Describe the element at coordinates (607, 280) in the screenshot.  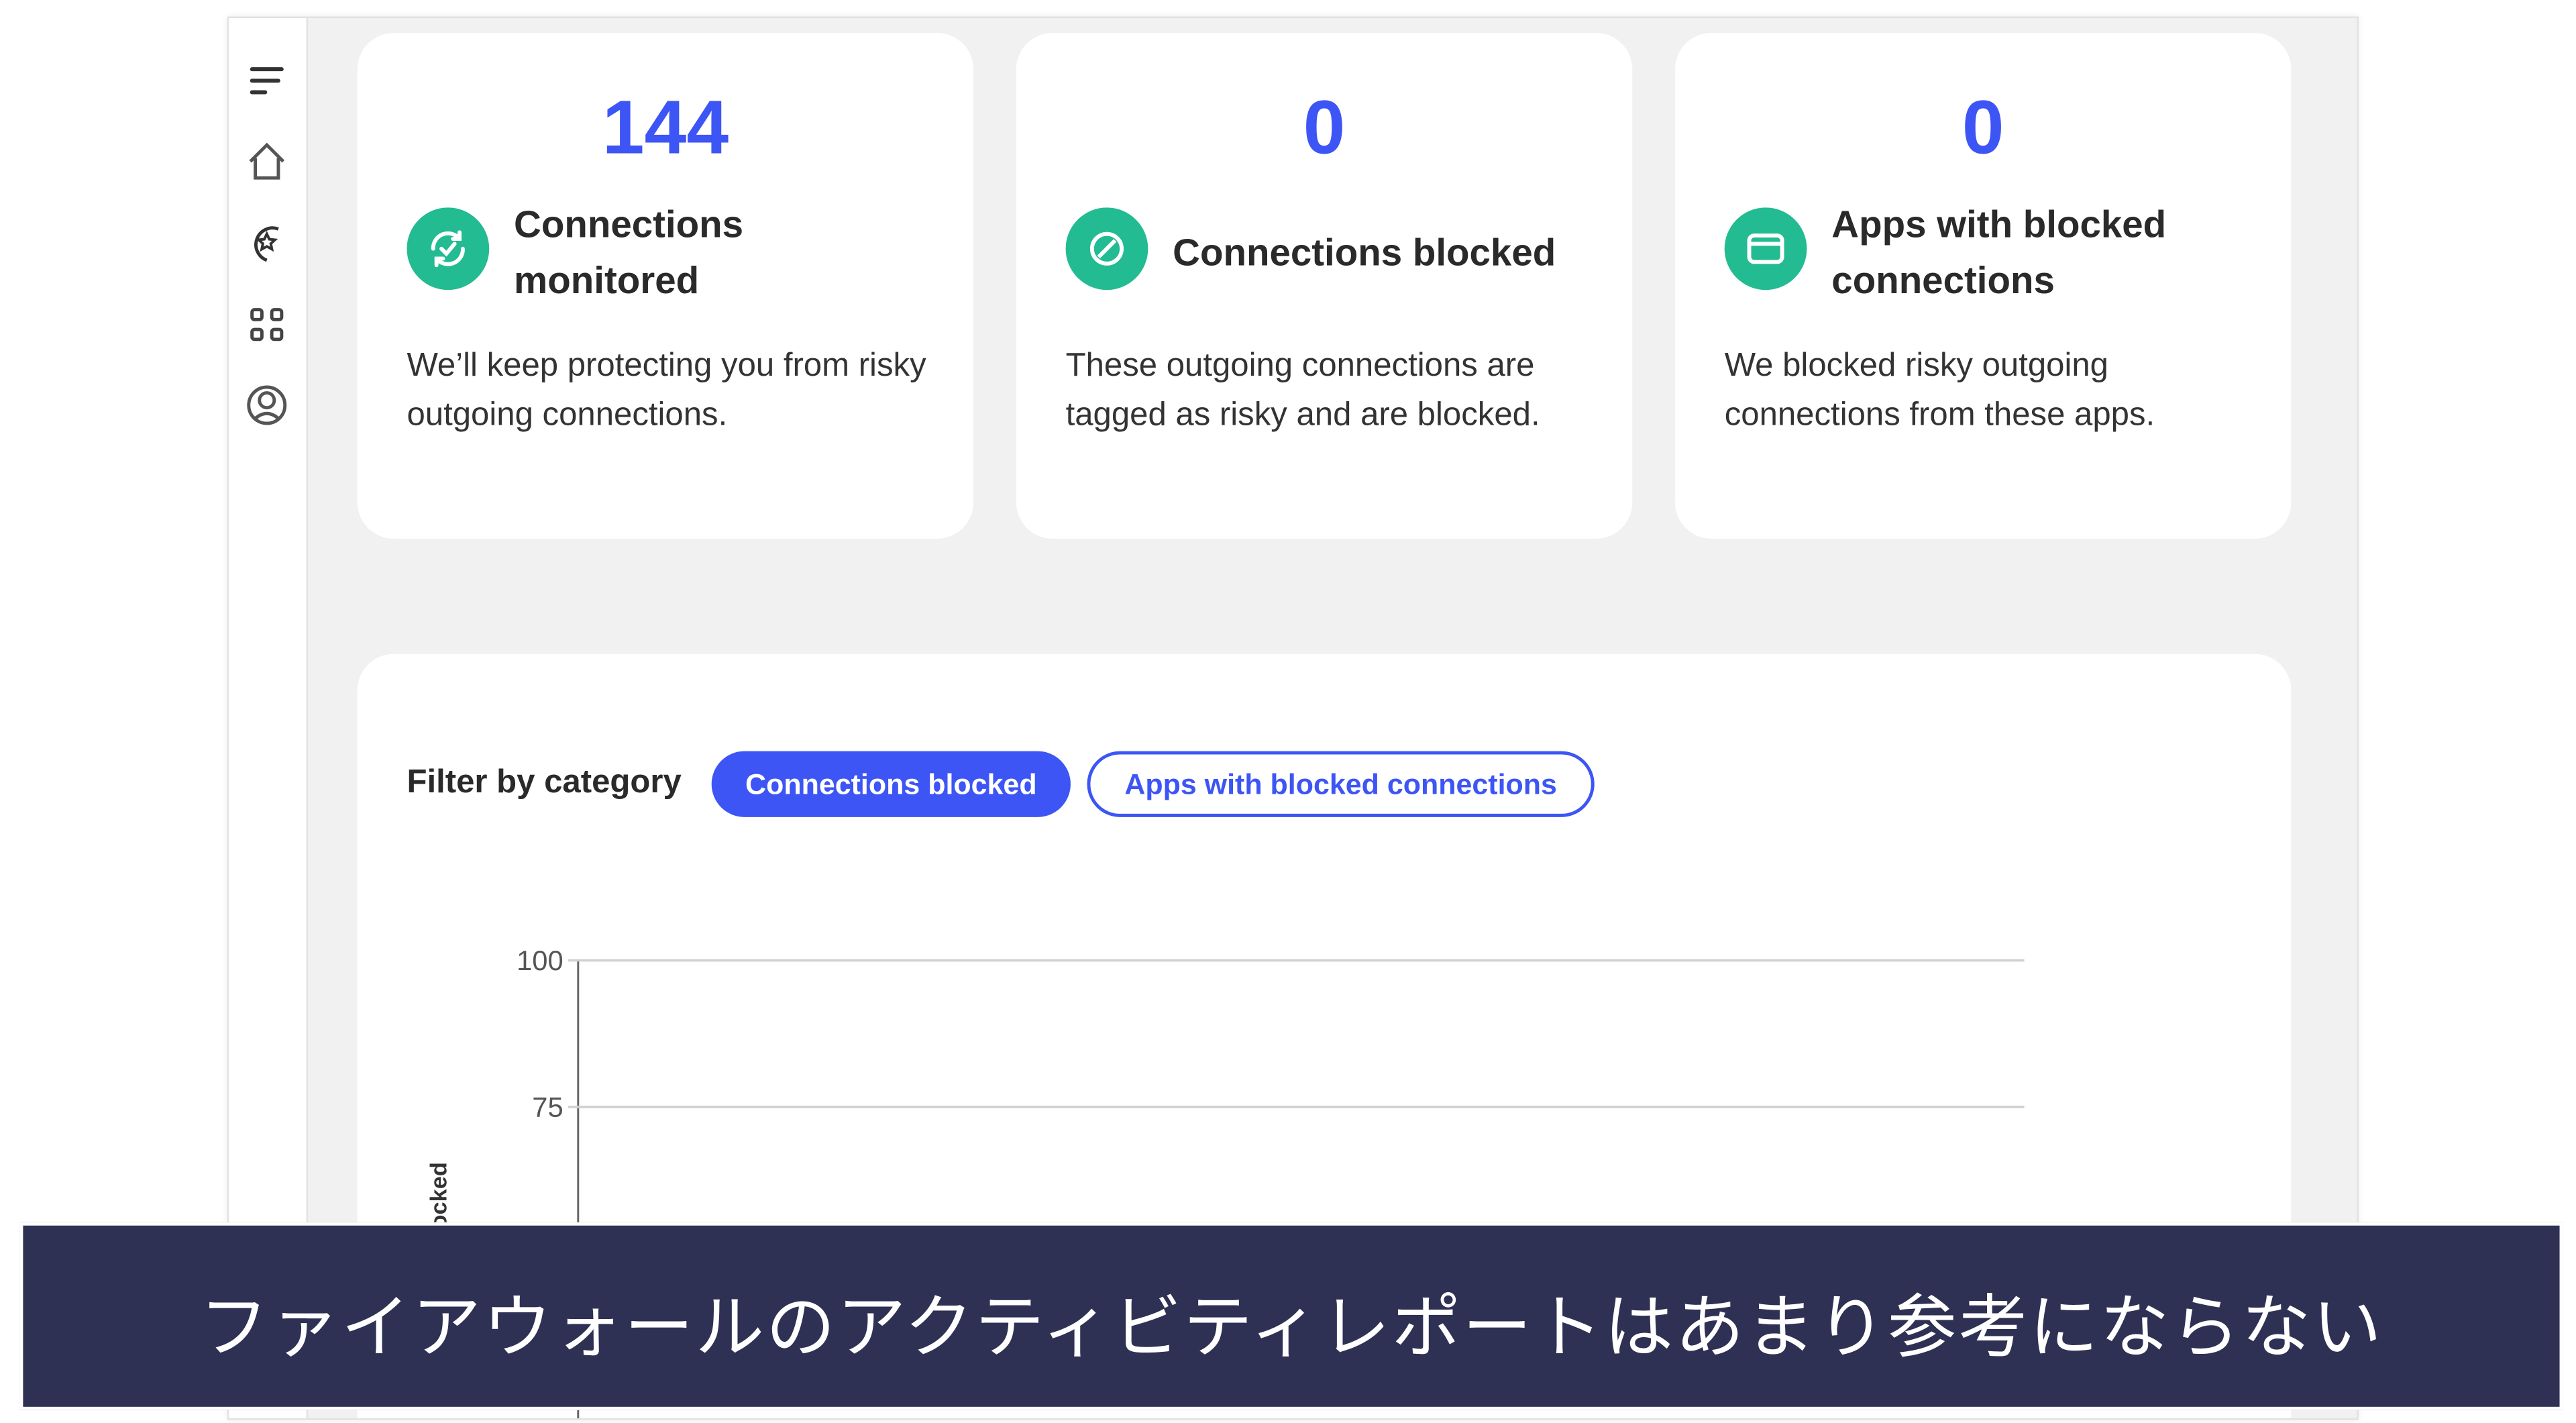
I see `card-title-line: monitored` at that location.